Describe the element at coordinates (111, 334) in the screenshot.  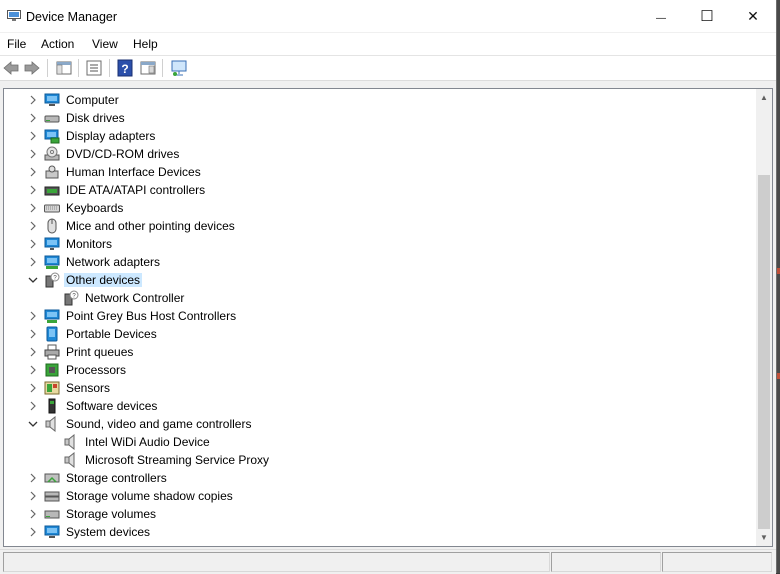
I see `tree-category-label: Portable Devices` at that location.